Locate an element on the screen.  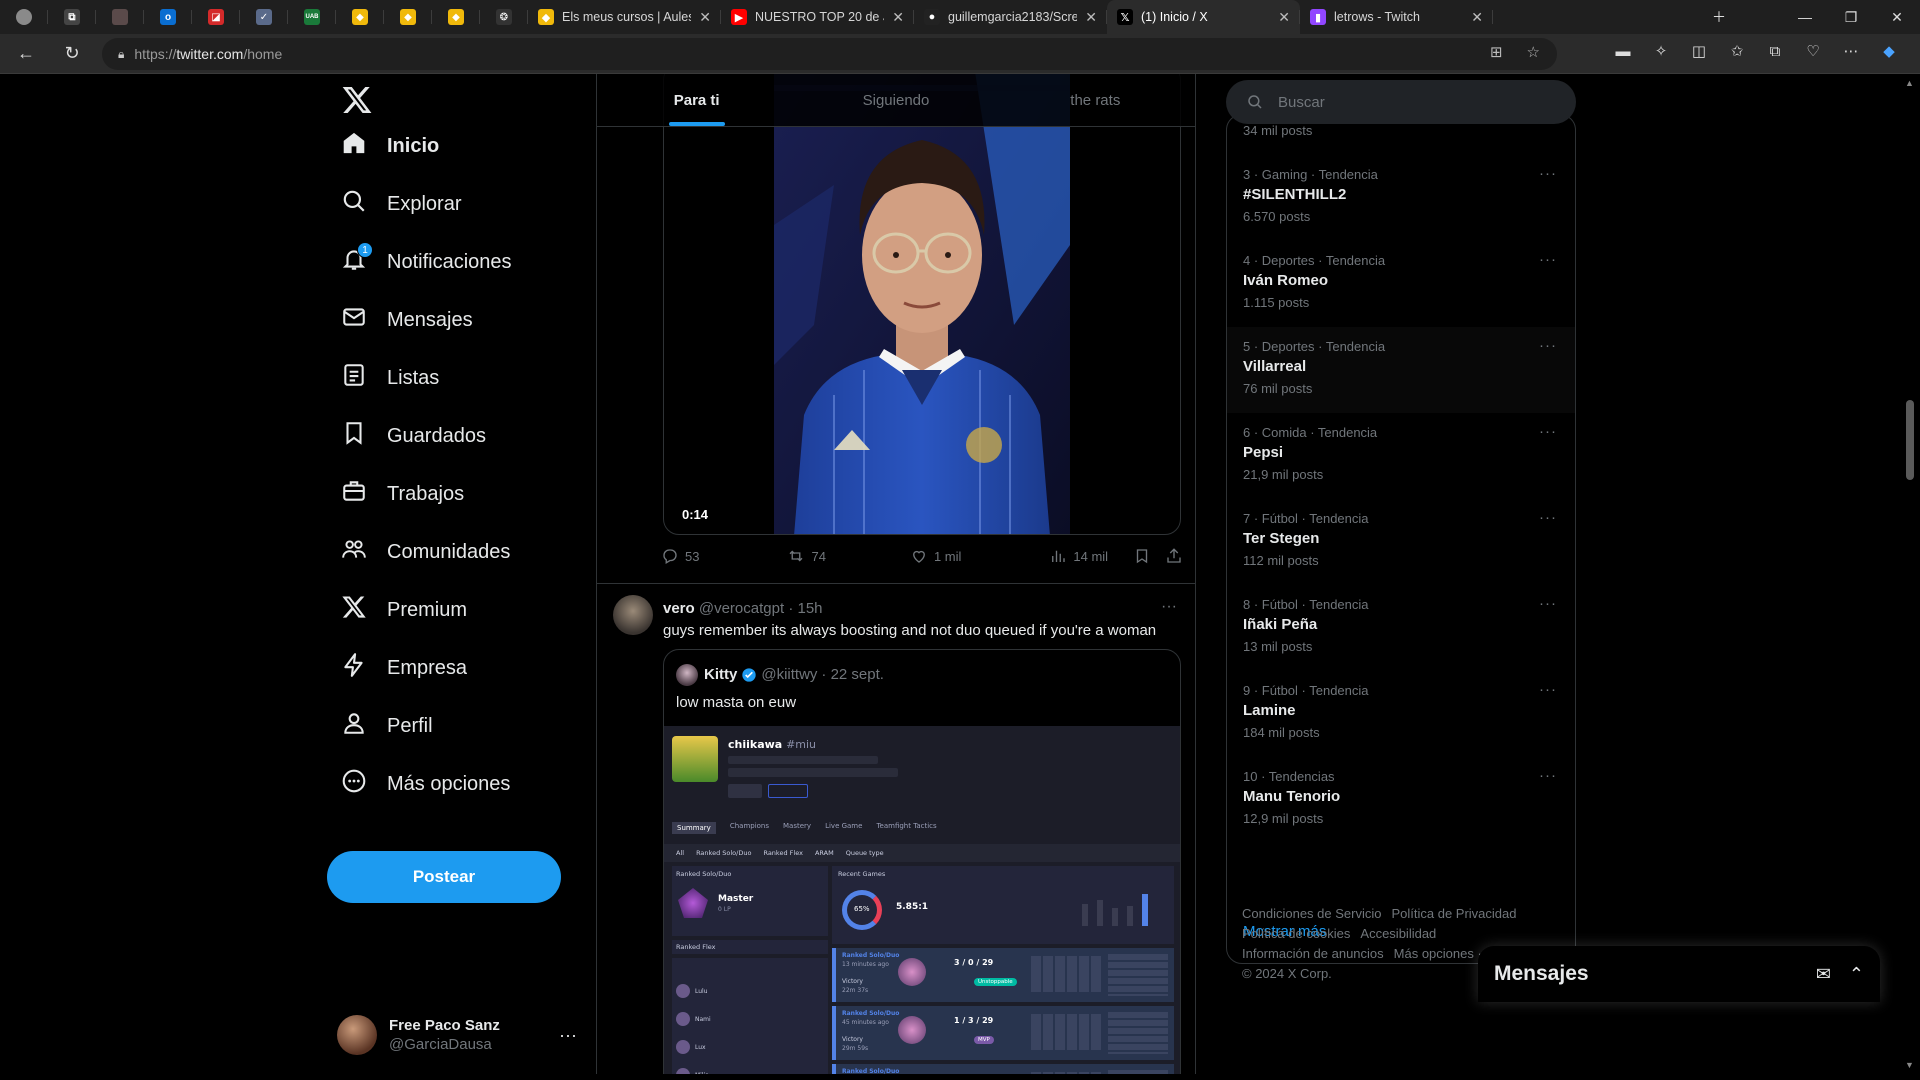
search-box: Buscar is located at coordinates (1401, 102).